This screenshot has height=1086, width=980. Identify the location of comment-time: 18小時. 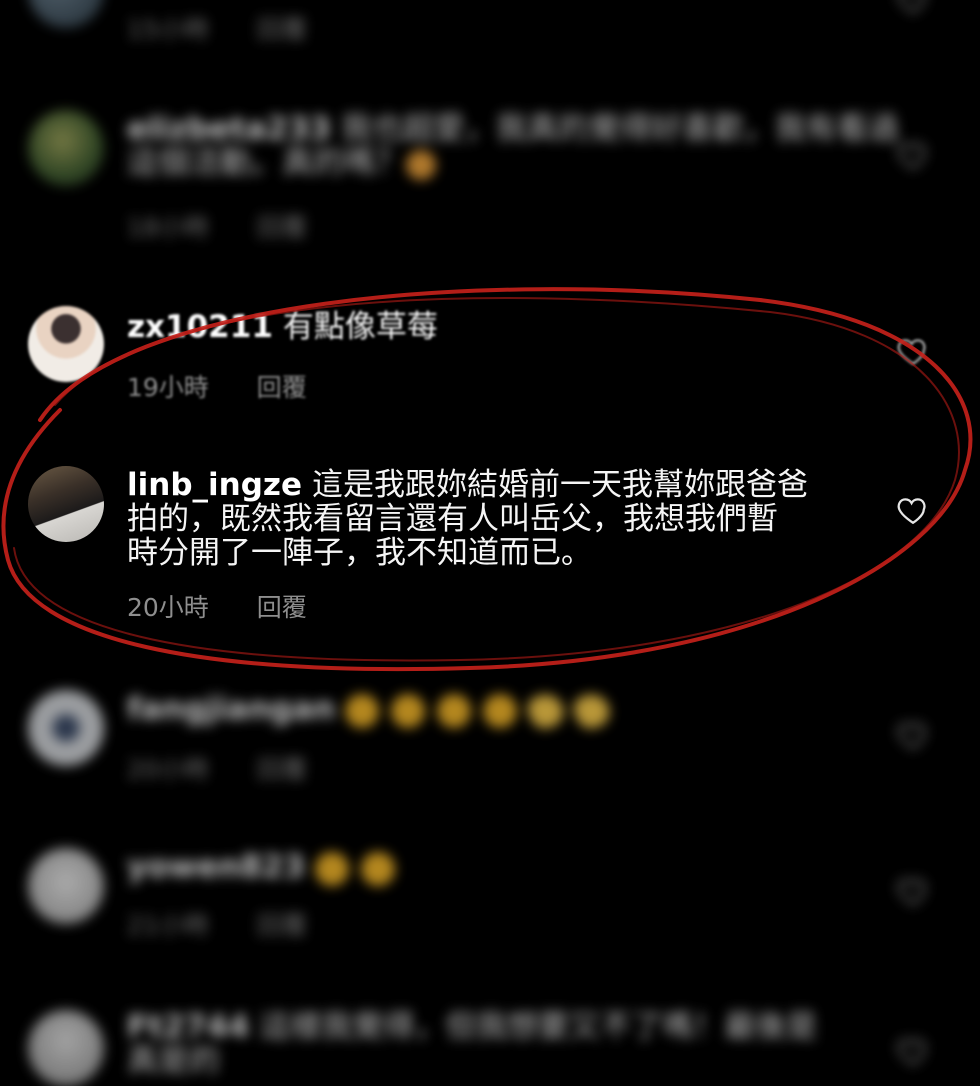
(168, 227).